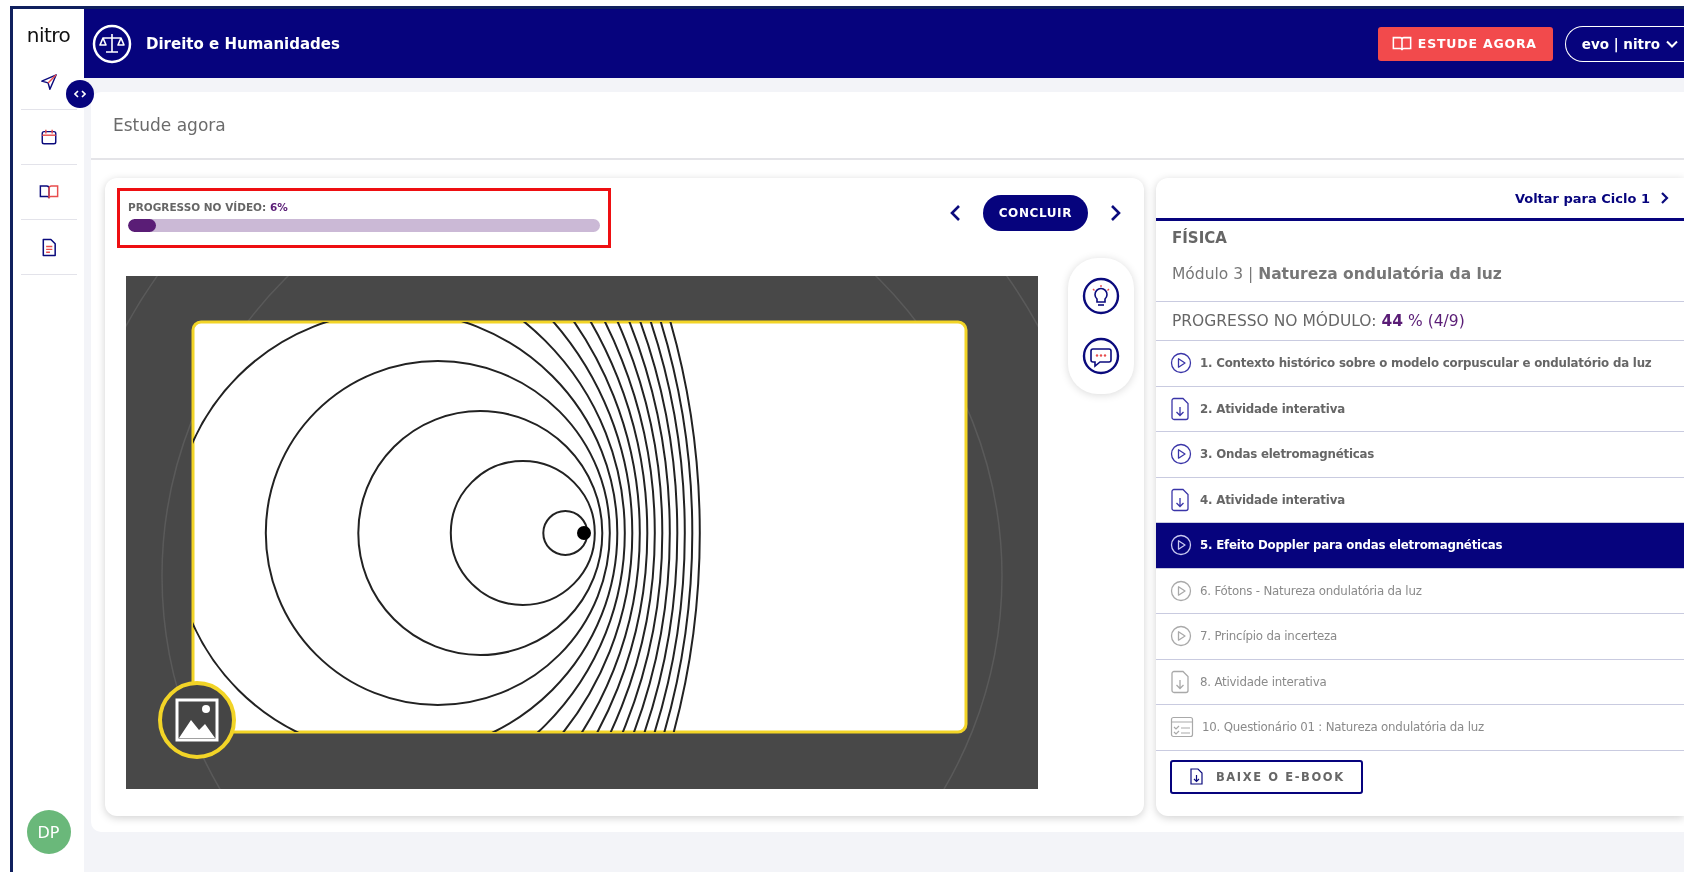  What do you see at coordinates (954, 213) in the screenshot?
I see `previous-icon` at bounding box center [954, 213].